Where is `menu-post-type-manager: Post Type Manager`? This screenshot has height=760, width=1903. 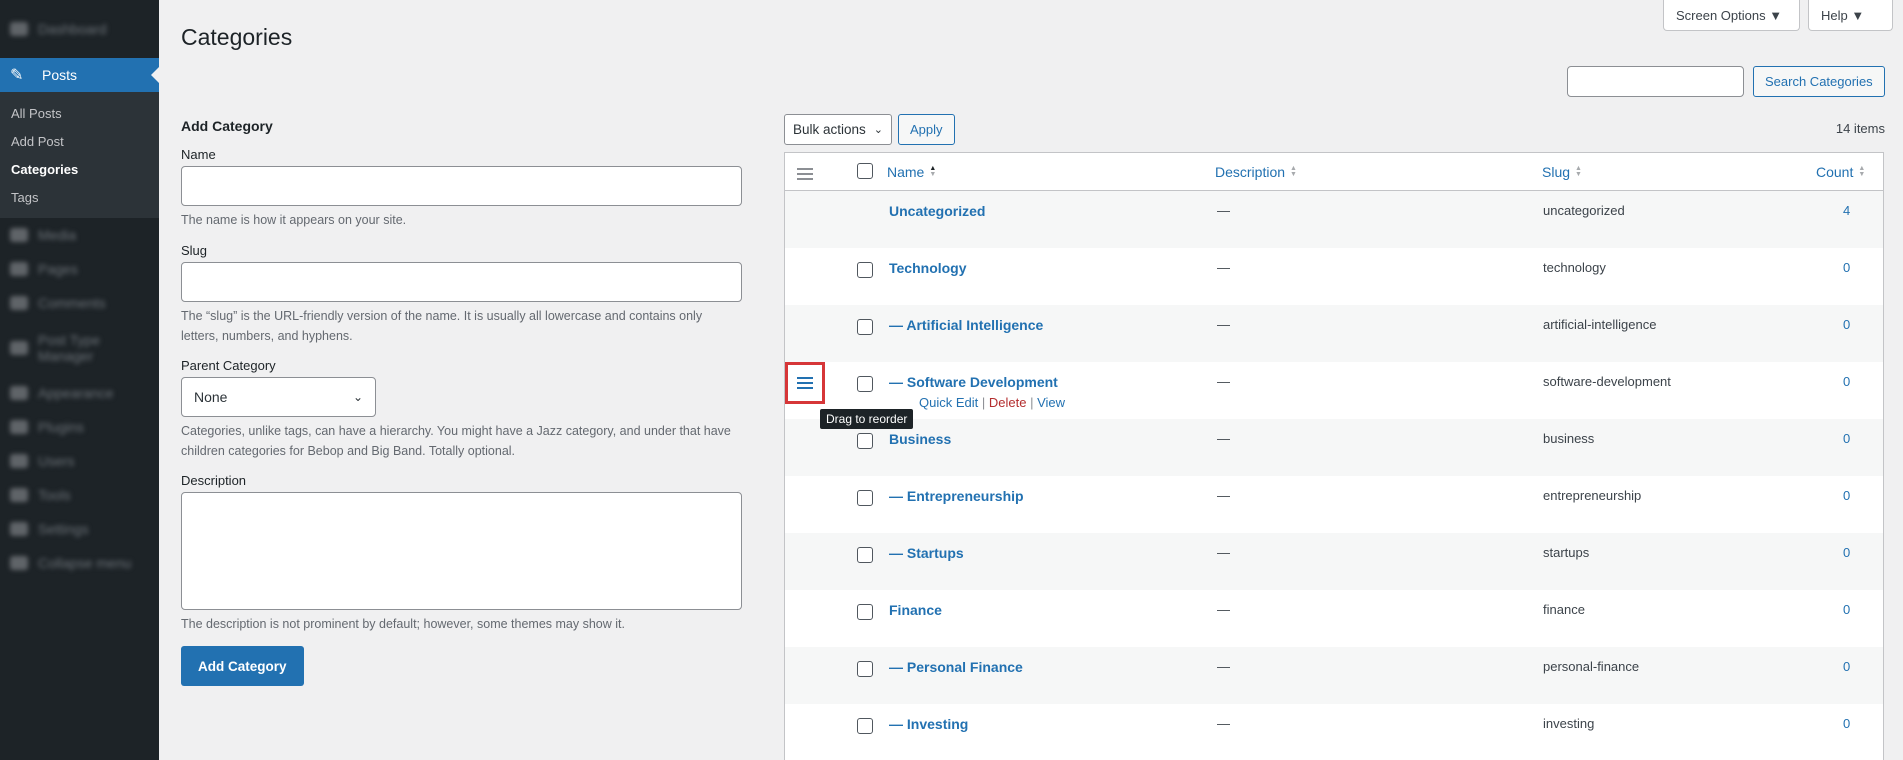 menu-post-type-manager: Post Type Manager is located at coordinates (79, 348).